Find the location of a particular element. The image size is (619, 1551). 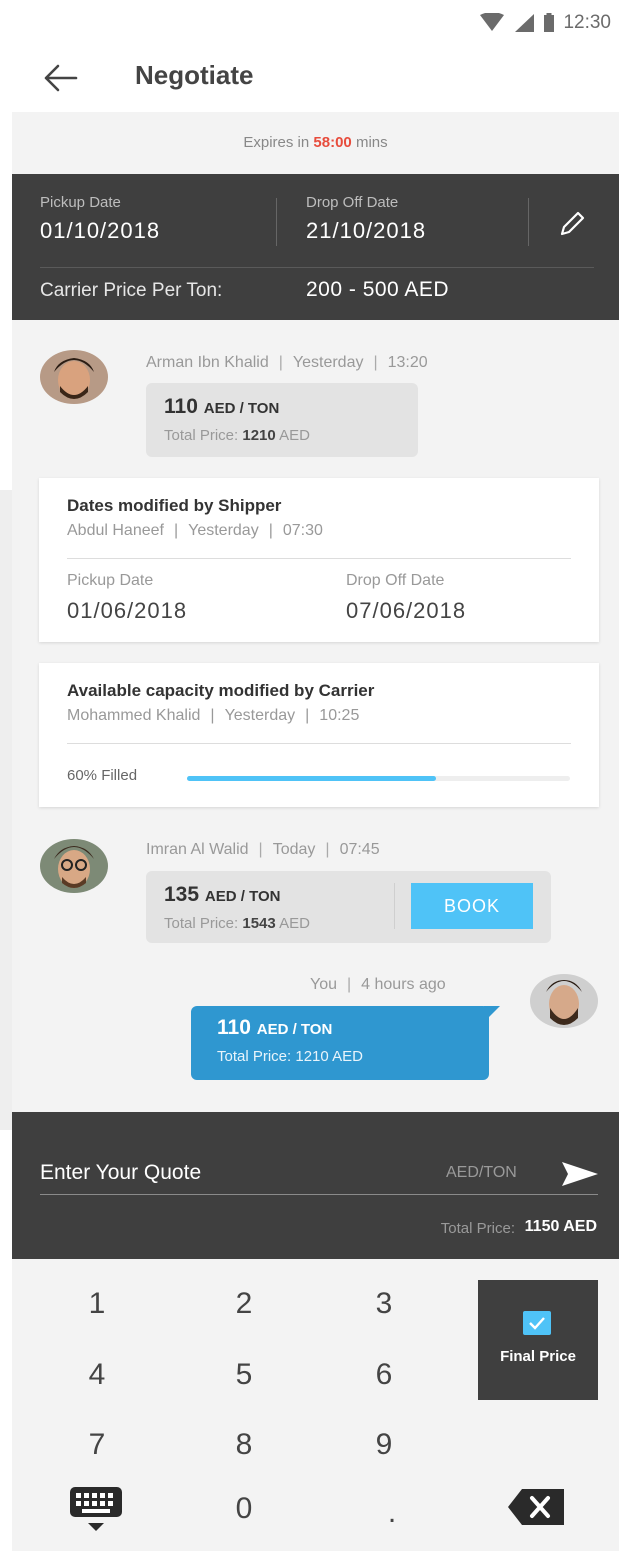

carrier-price-label: Carrier Price Per Ton: is located at coordinates (131, 290).